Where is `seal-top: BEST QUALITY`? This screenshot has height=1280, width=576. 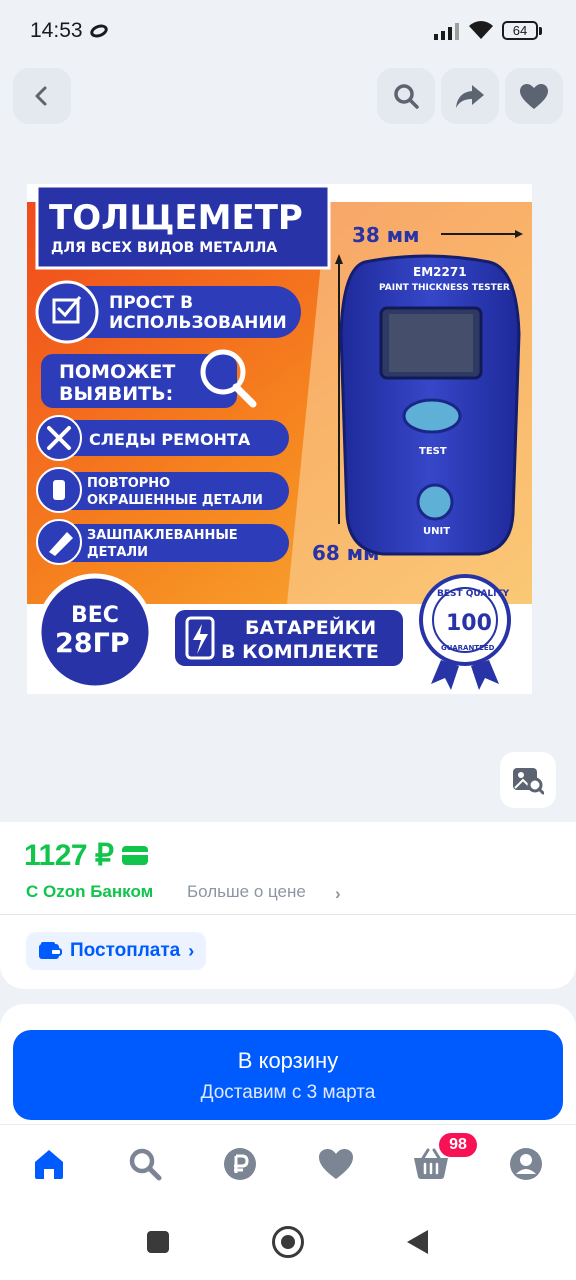 seal-top: BEST QUALITY is located at coordinates (473, 594).